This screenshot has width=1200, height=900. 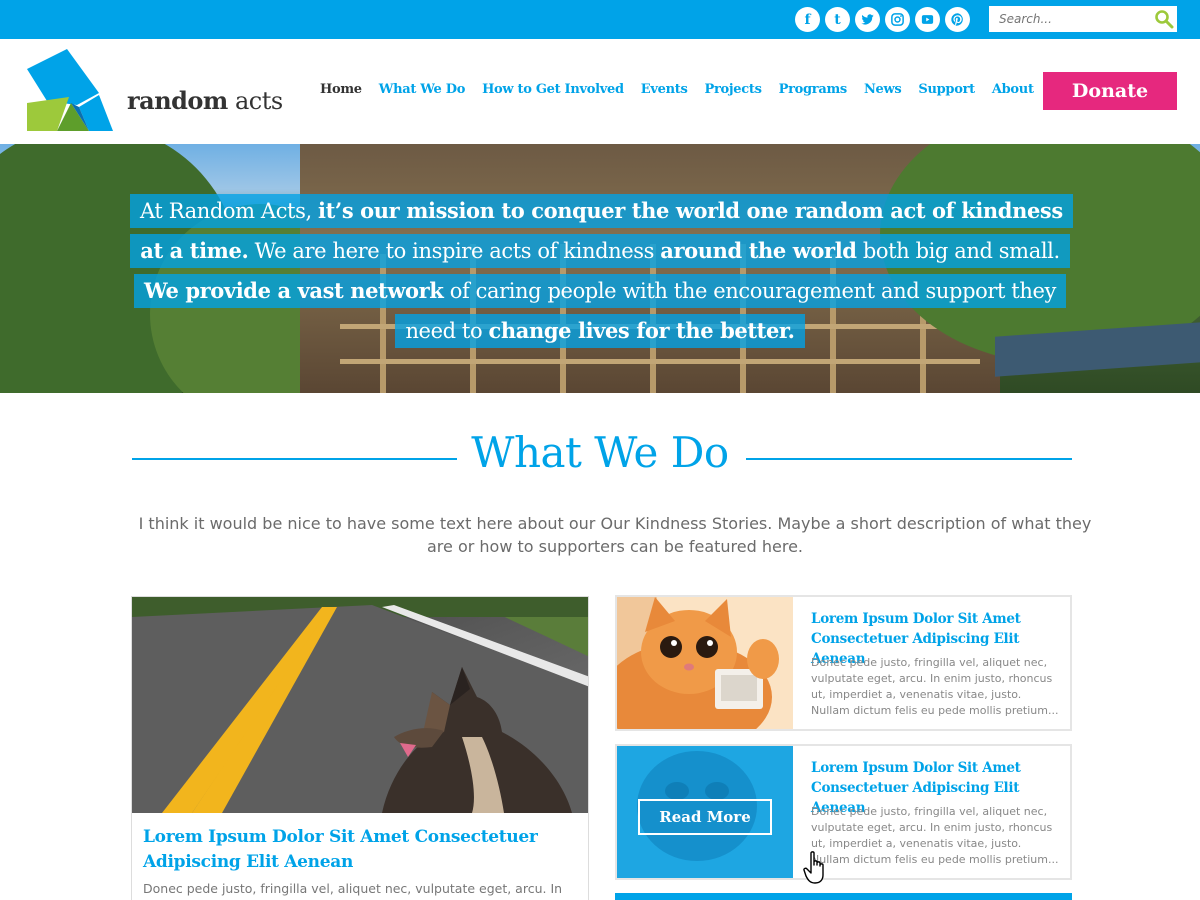 I want to click on feature-image-dog, so click(x=360, y=705).